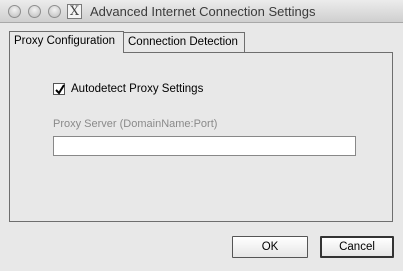 The height and width of the screenshot is (271, 403). I want to click on window-title: Advanced Internet Connection Settings, so click(203, 11).